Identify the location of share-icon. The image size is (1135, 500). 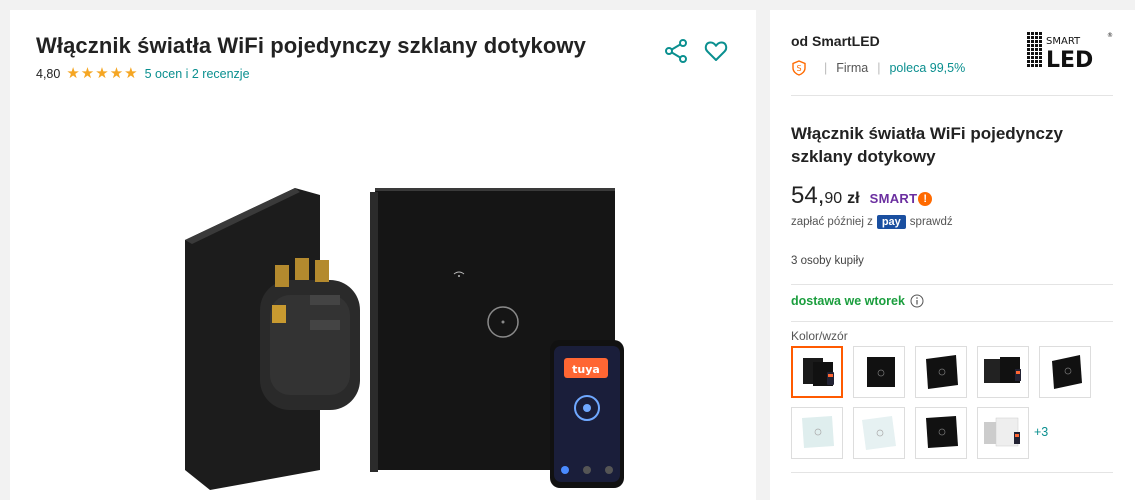
(676, 51).